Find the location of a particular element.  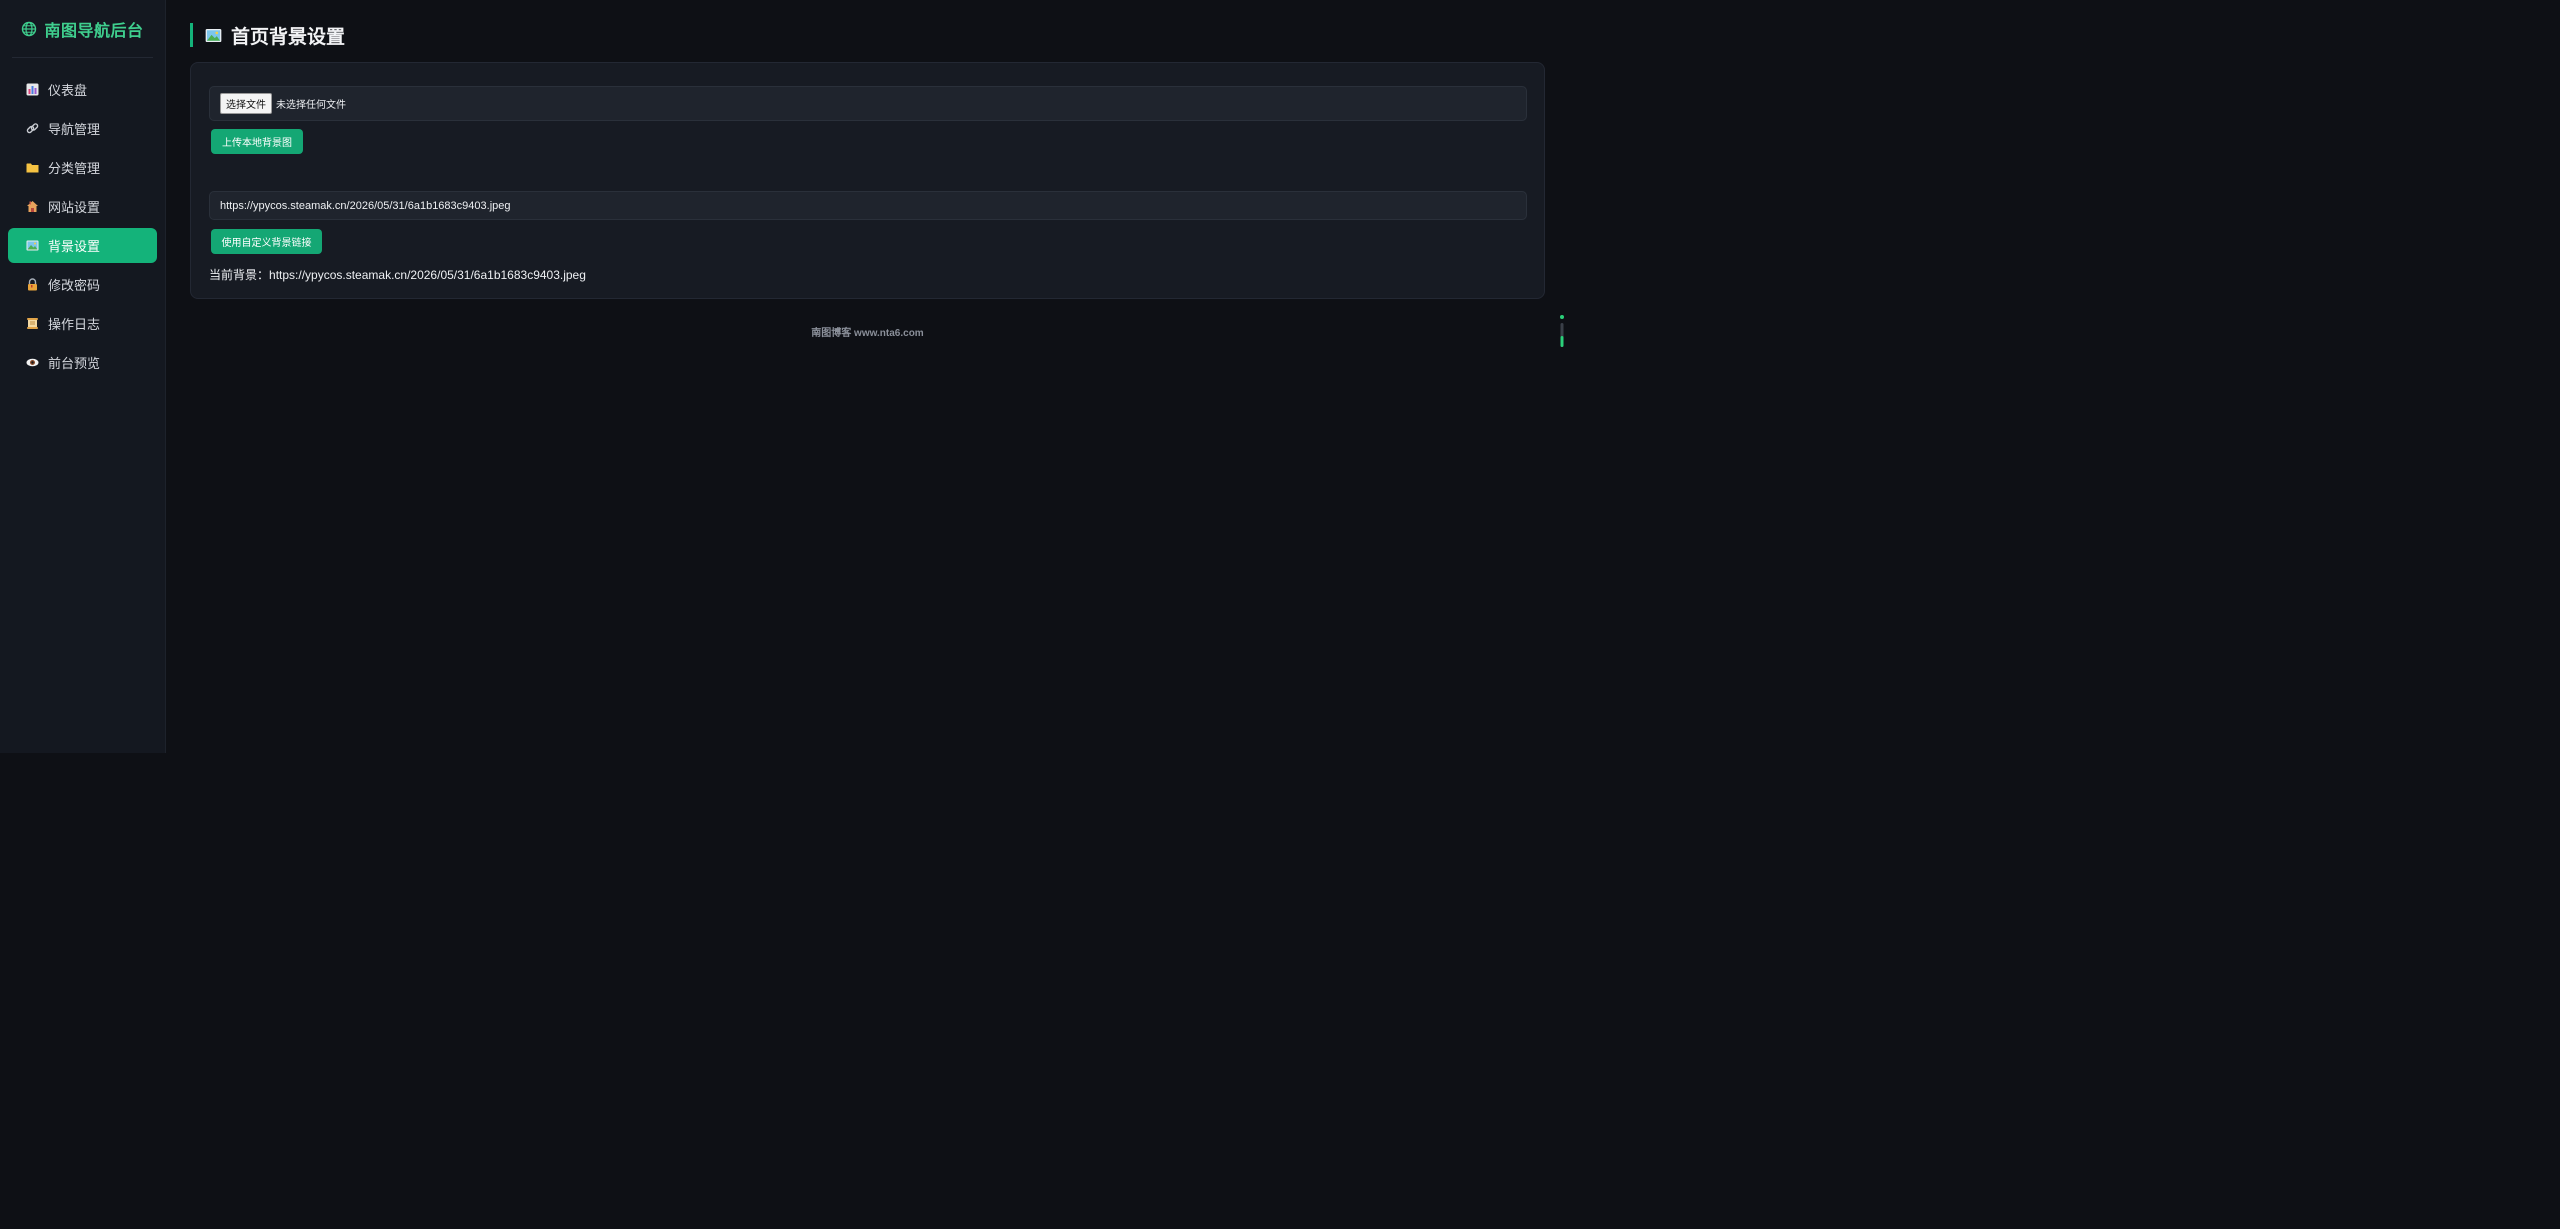

background-url-input is located at coordinates (868, 205).